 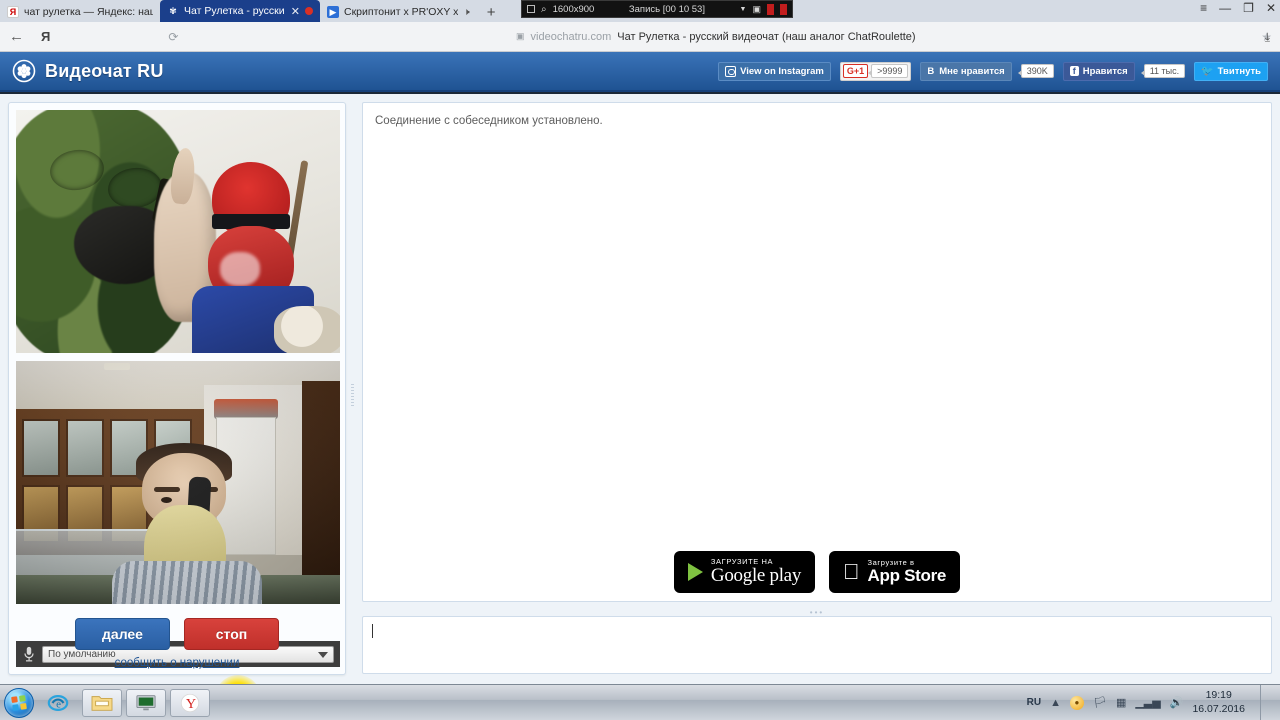 What do you see at coordinates (88, 12) in the screenshot?
I see `browser-tab-1-label: чат рулетка — Яндекс: наш` at bounding box center [88, 12].